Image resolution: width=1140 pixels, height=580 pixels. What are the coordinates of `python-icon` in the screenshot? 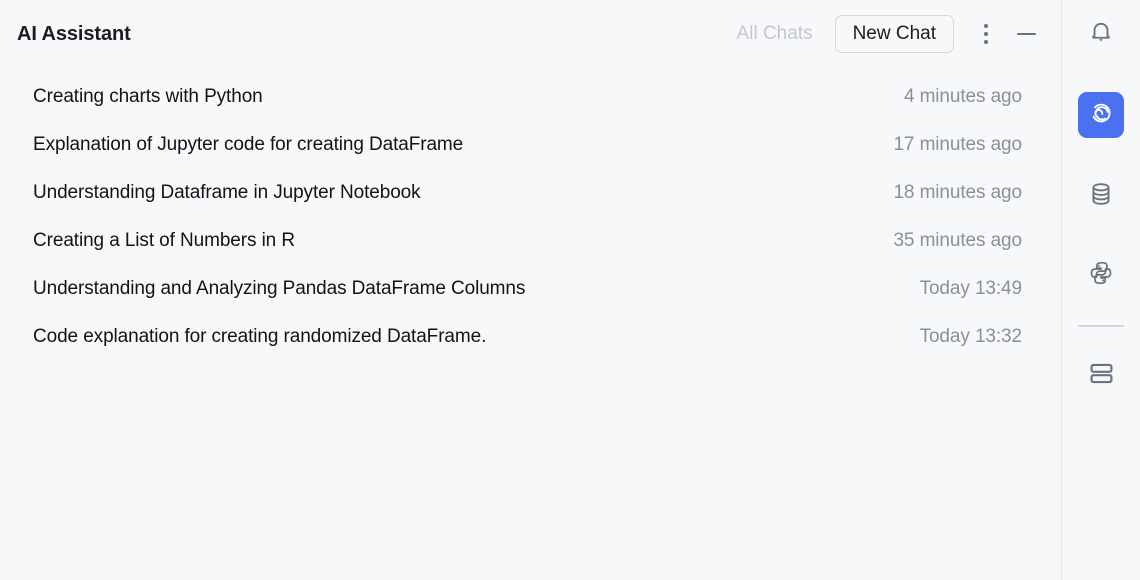 It's located at (1101, 275).